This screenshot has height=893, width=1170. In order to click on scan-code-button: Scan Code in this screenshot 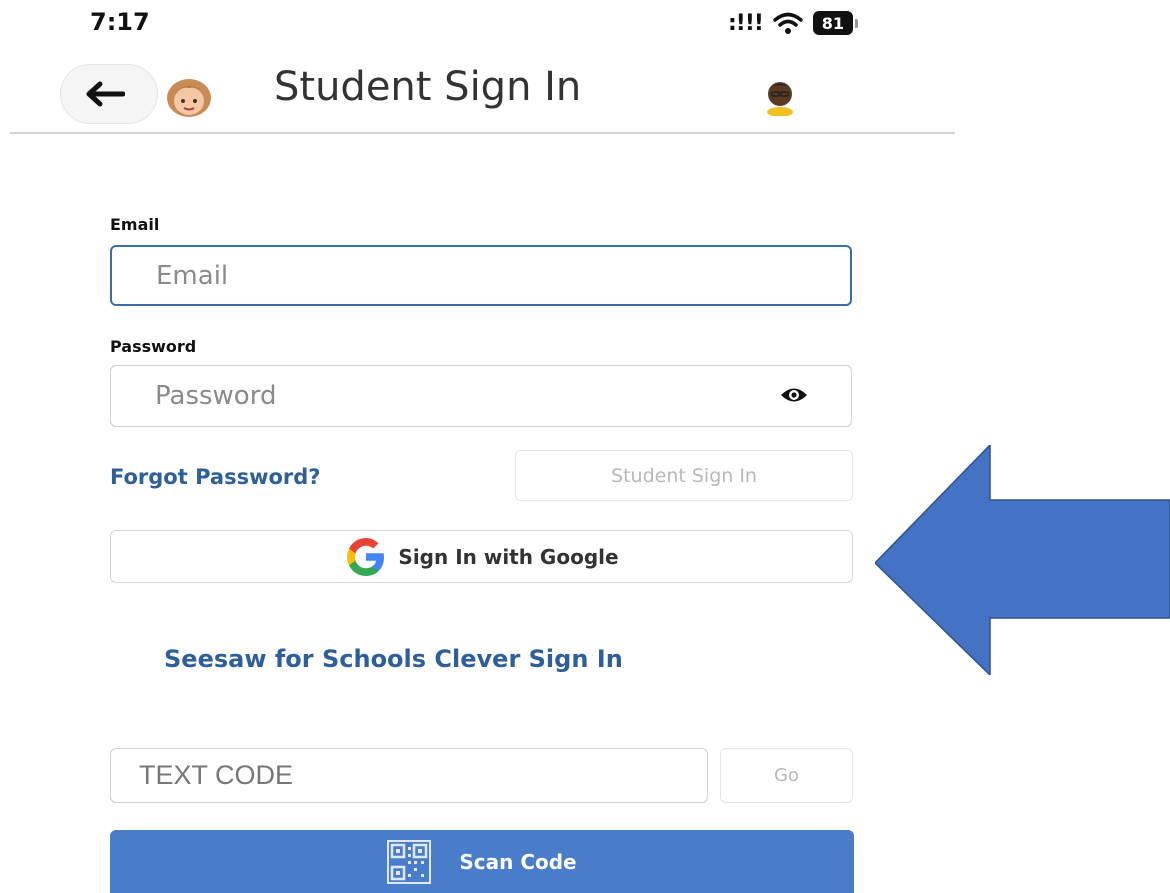, I will do `click(482, 861)`.